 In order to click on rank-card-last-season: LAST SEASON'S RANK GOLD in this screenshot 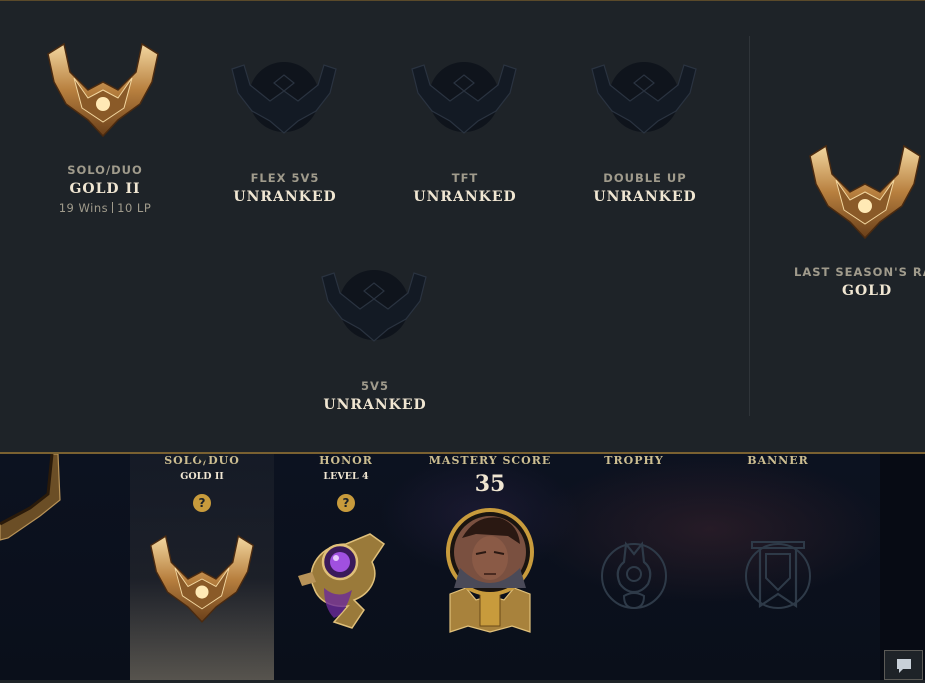, I will do `click(859, 282)`.